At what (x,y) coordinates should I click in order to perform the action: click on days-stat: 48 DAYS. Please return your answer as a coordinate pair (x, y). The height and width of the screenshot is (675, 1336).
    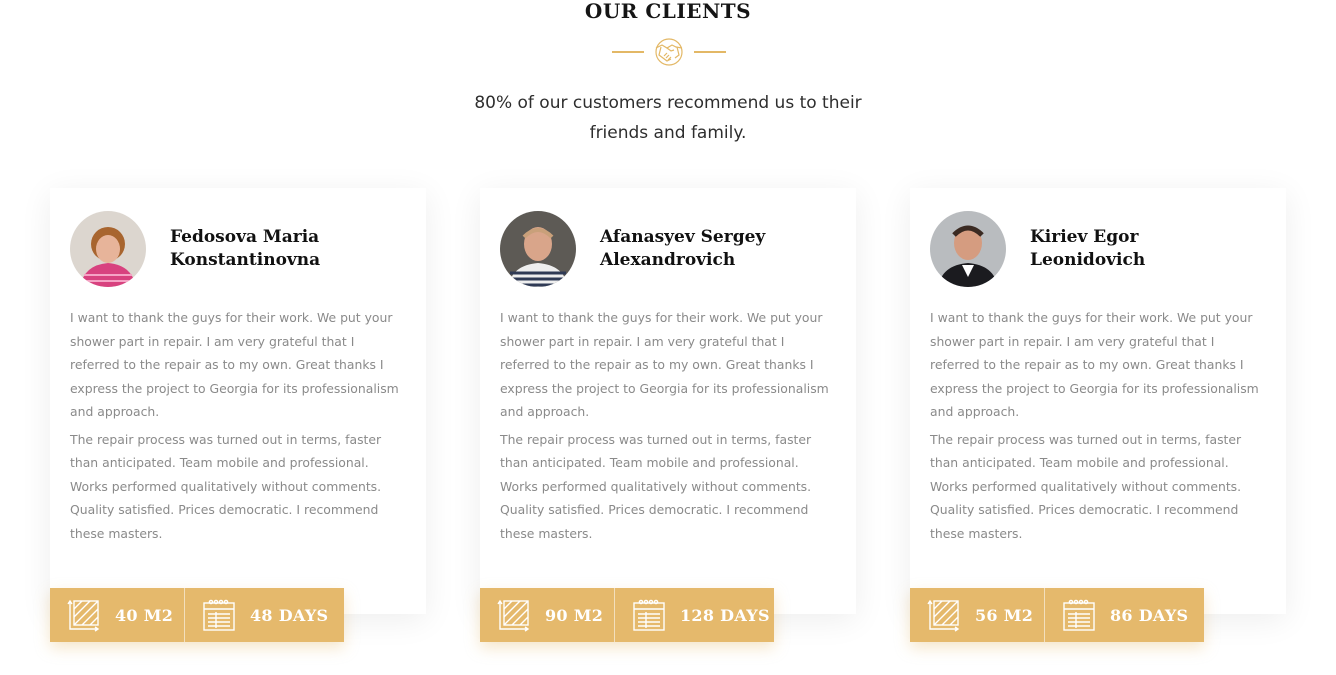
    Looking at the image, I should click on (264, 615).